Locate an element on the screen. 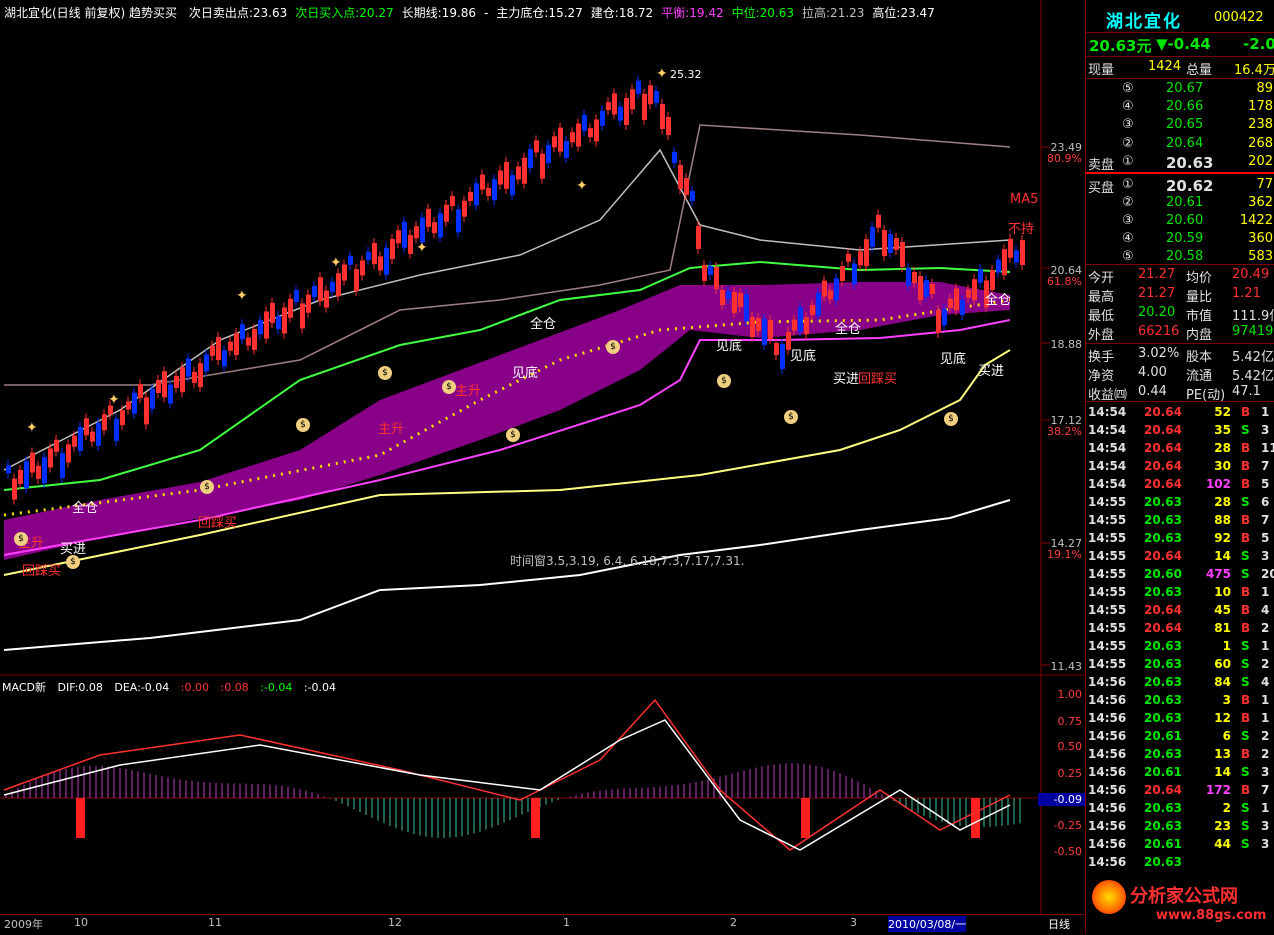 This screenshot has width=1274, height=935. macd-dea-line is located at coordinates (507, 785).